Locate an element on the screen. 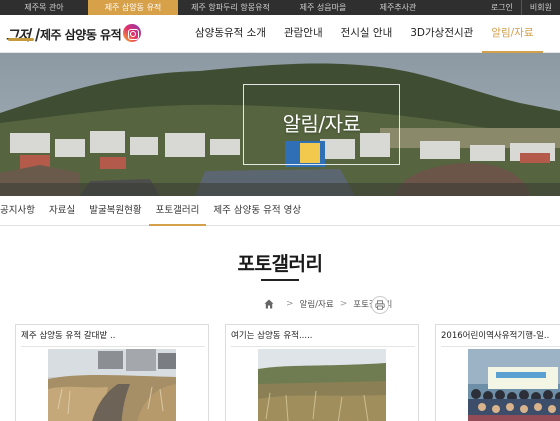 The image size is (560, 421). banner-title: 알림/자료 is located at coordinates (321, 124).